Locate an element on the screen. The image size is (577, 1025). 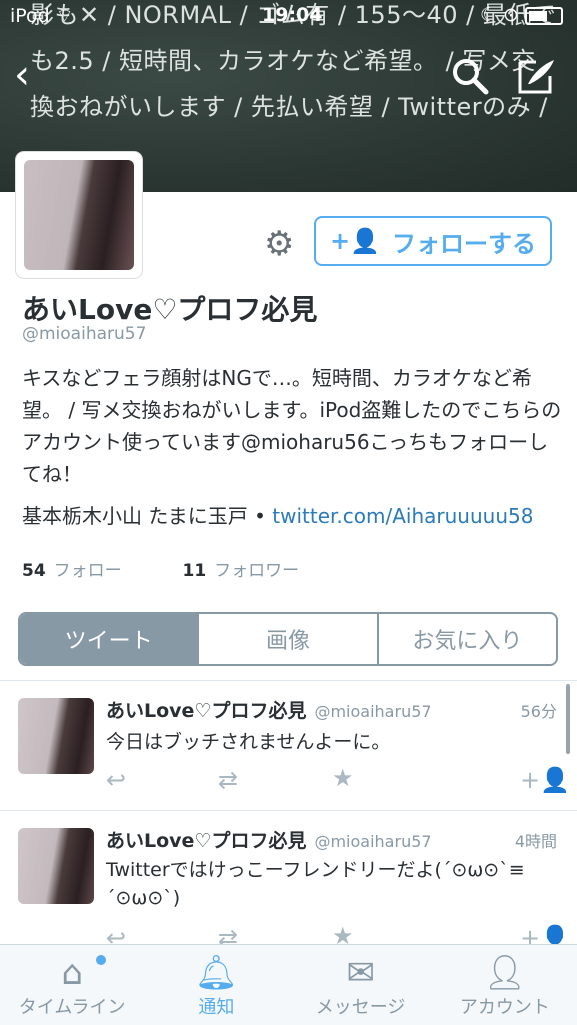
favorite-icon: ★ is located at coordinates (343, 778).